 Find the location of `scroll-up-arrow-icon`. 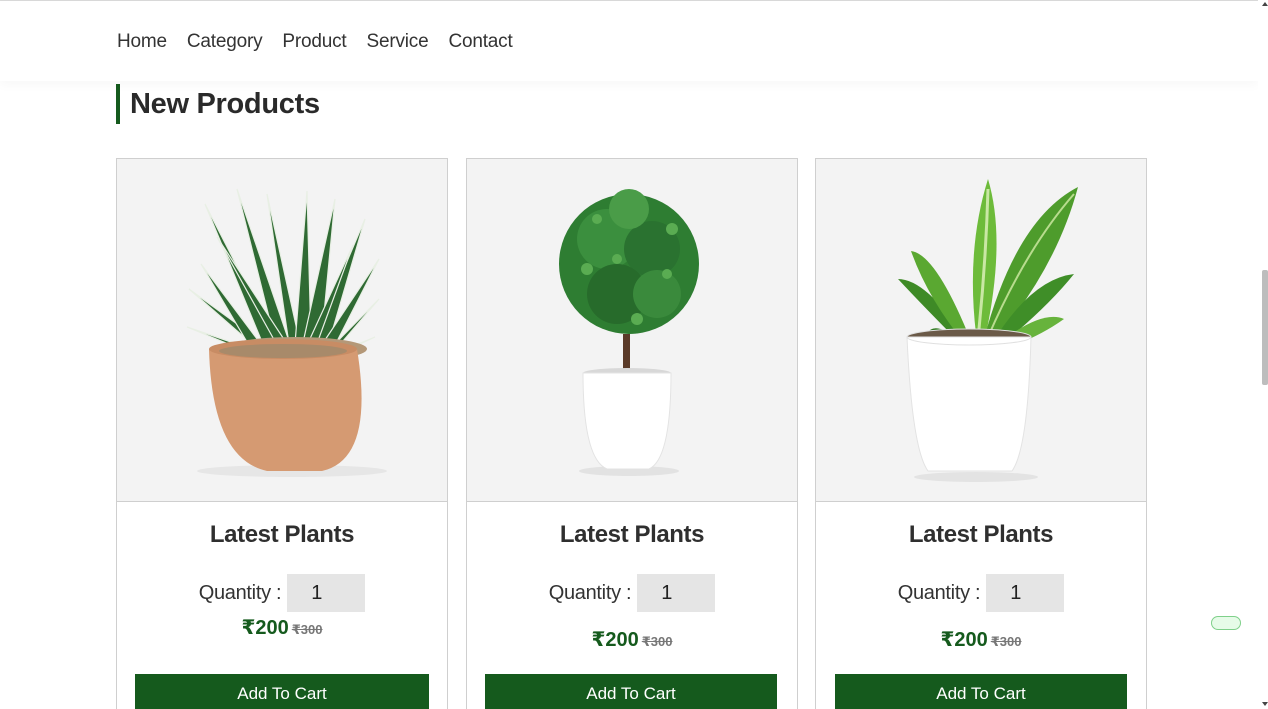

scroll-up-arrow-icon is located at coordinates (1265, 4).